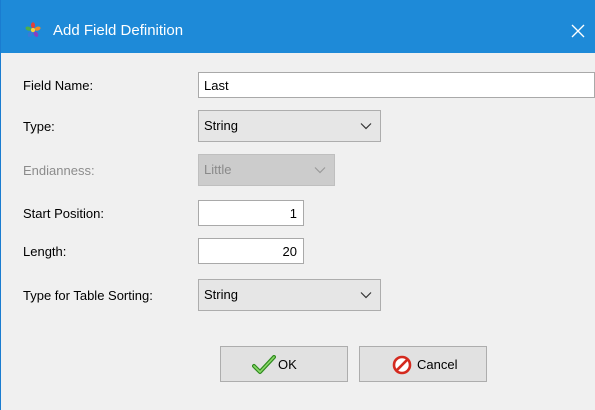 The height and width of the screenshot is (410, 595). Describe the element at coordinates (402, 365) in the screenshot. I see `no-entry-icon` at that location.